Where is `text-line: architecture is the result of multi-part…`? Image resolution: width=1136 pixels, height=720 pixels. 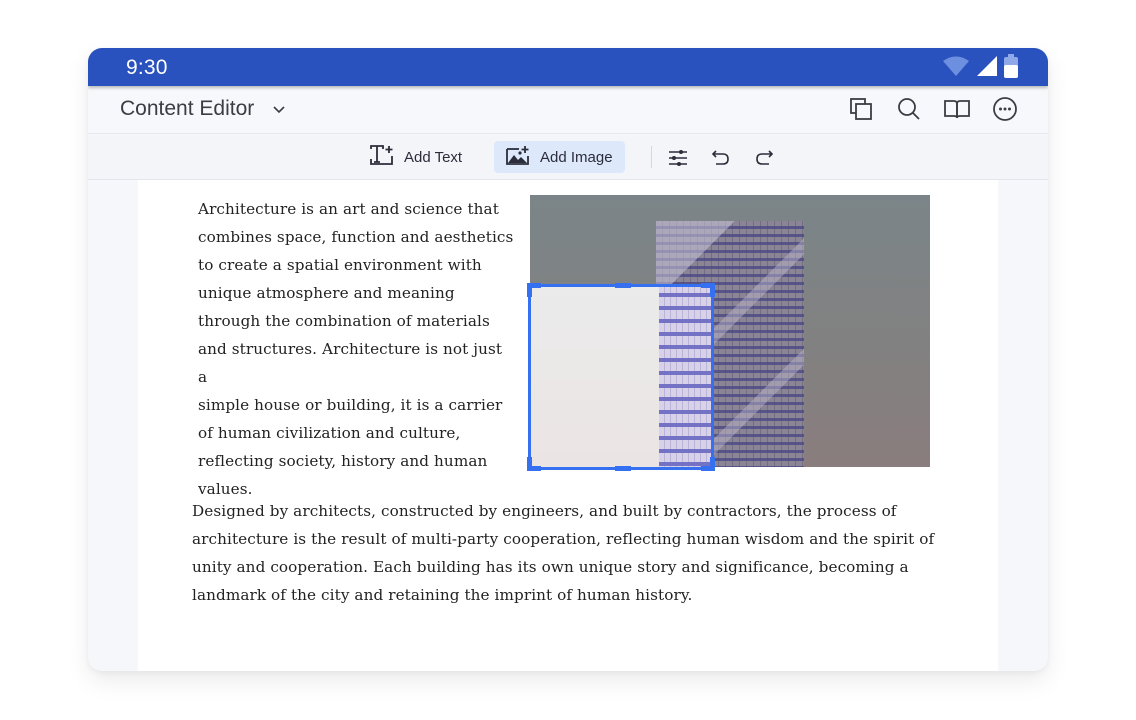 text-line: architecture is the result of multi-part… is located at coordinates (563, 539).